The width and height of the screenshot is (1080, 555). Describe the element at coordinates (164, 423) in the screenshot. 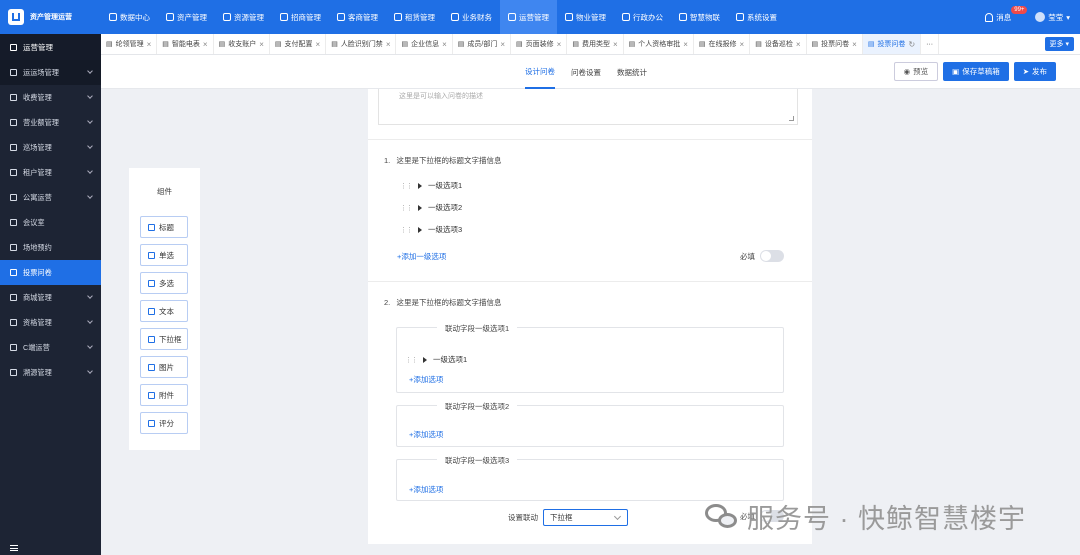

I see `palette-item: 评分` at that location.